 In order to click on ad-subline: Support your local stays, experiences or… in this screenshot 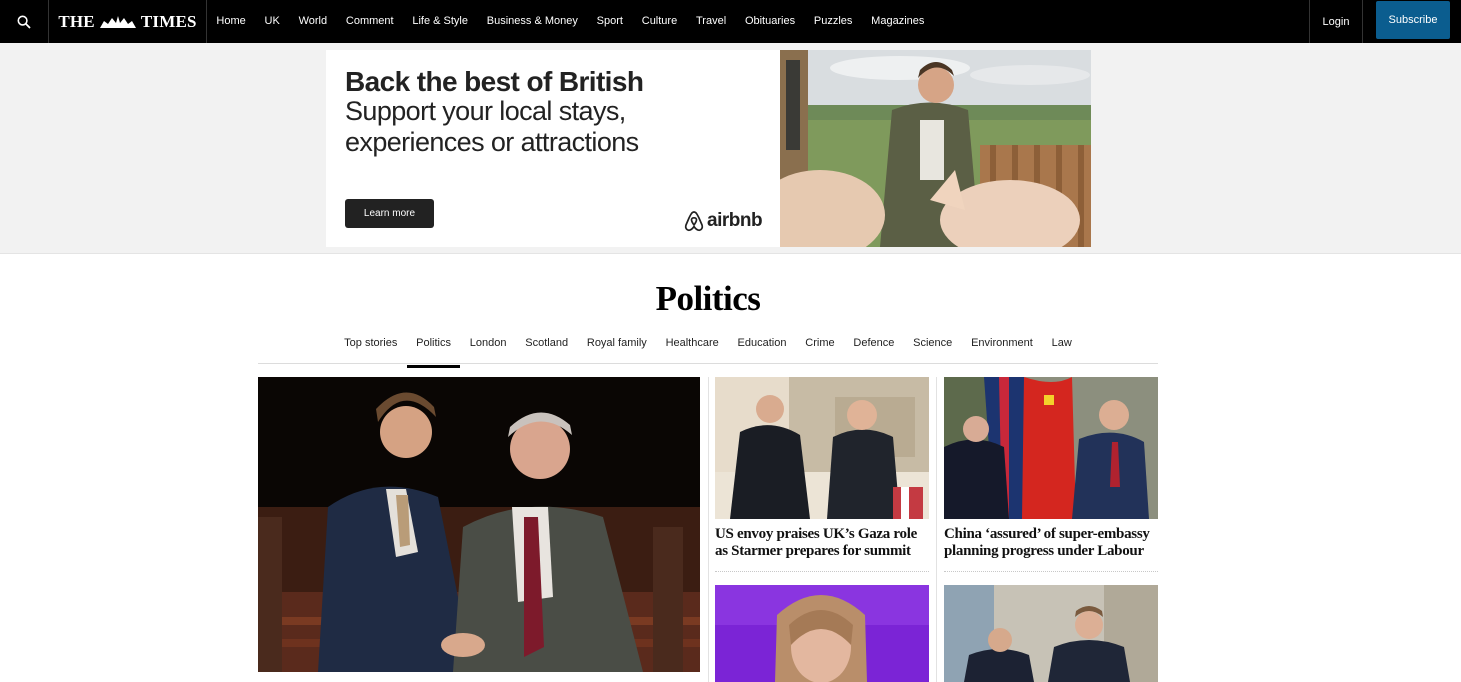, I will do `click(492, 126)`.